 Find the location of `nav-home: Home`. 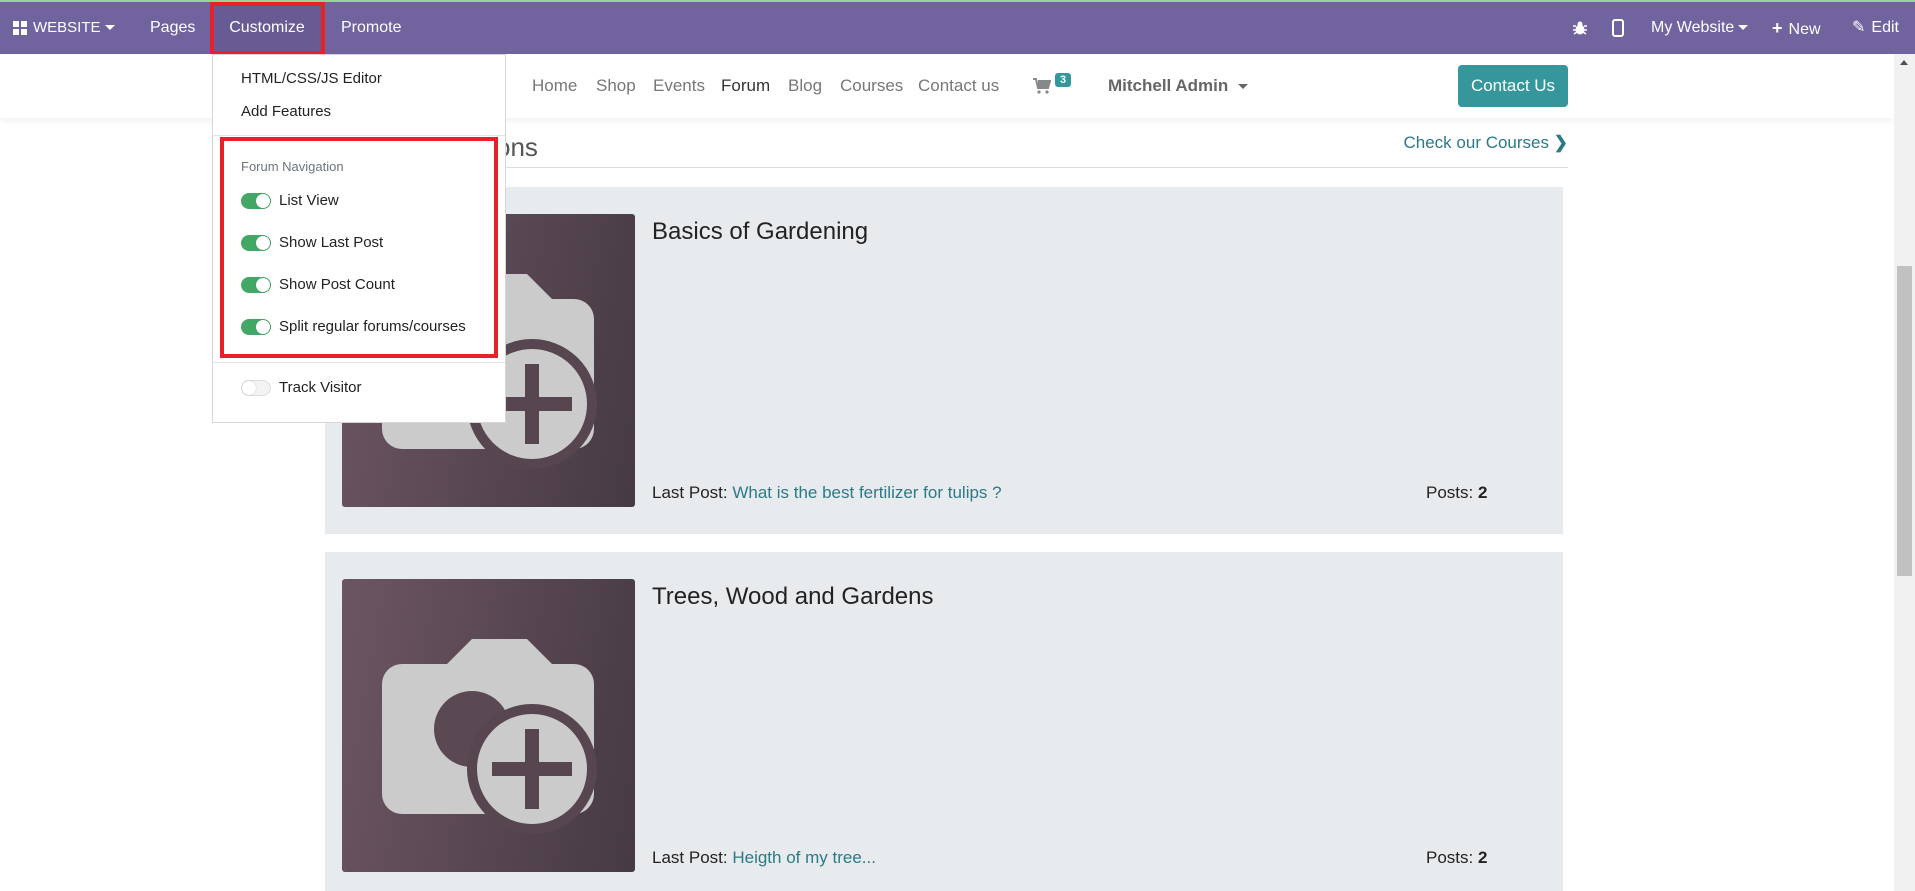

nav-home: Home is located at coordinates (554, 86).